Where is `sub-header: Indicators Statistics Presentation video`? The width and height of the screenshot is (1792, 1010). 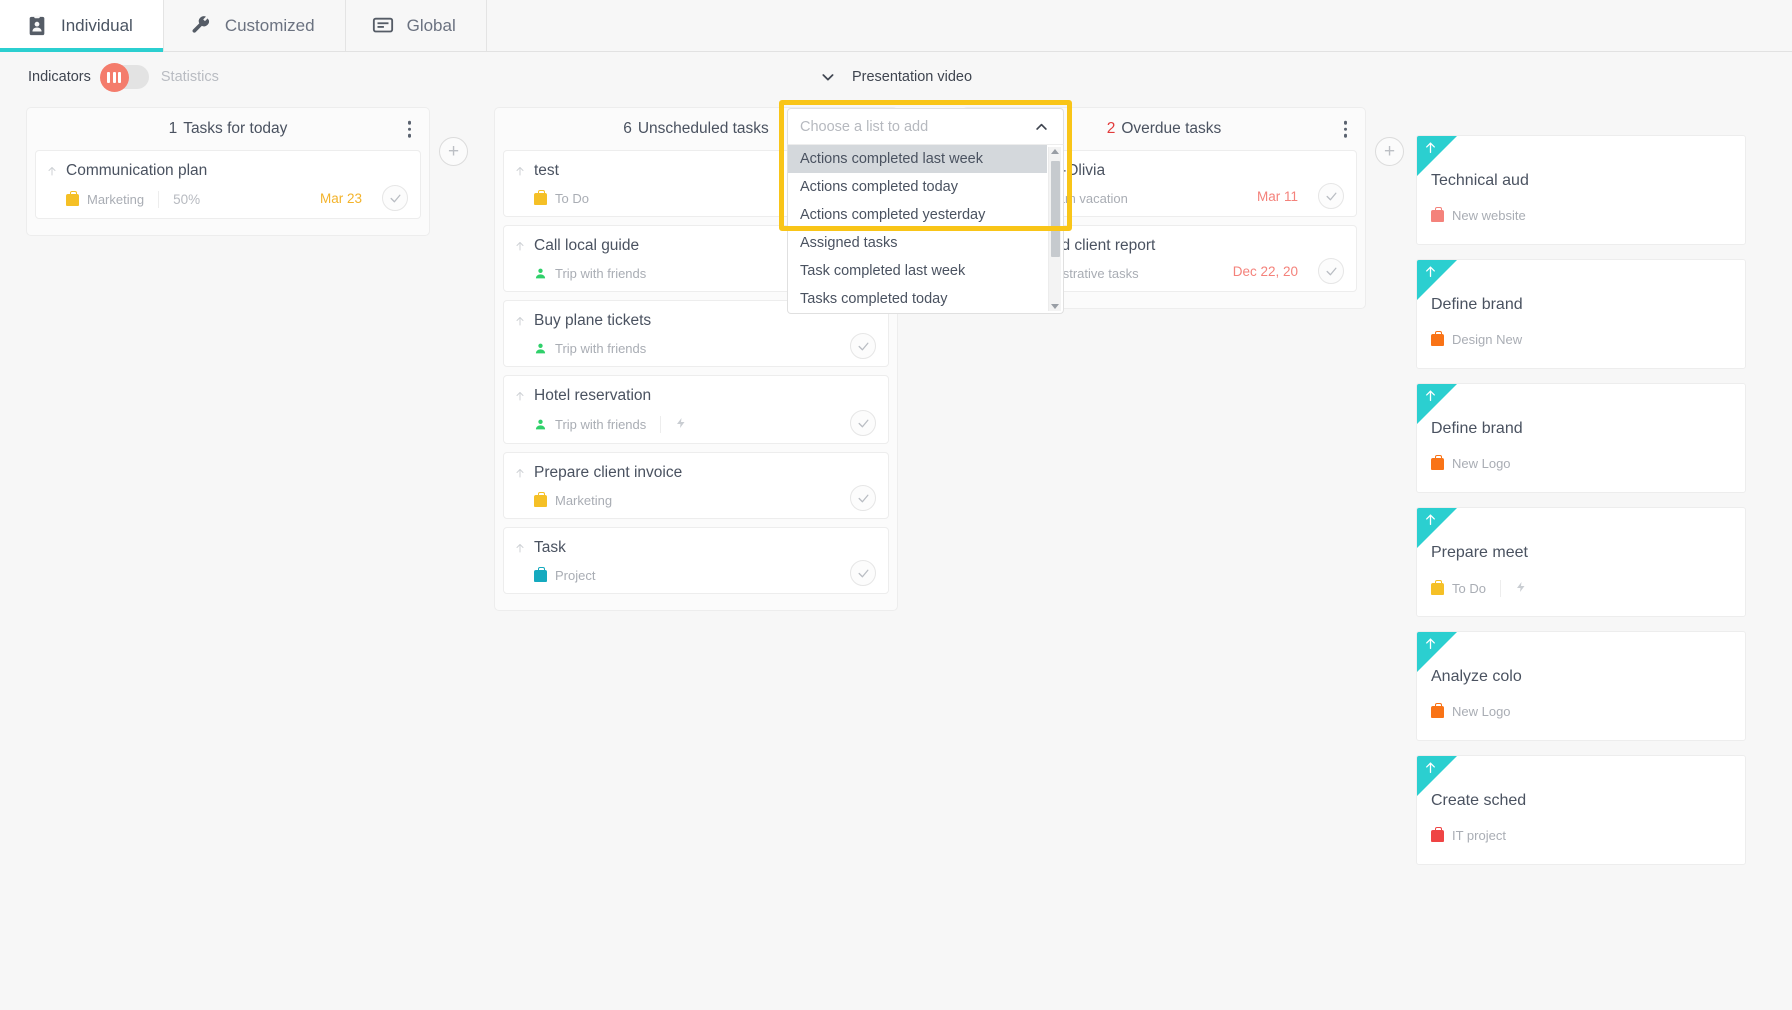
sub-header: Indicators Statistics Presentation video is located at coordinates (896, 77).